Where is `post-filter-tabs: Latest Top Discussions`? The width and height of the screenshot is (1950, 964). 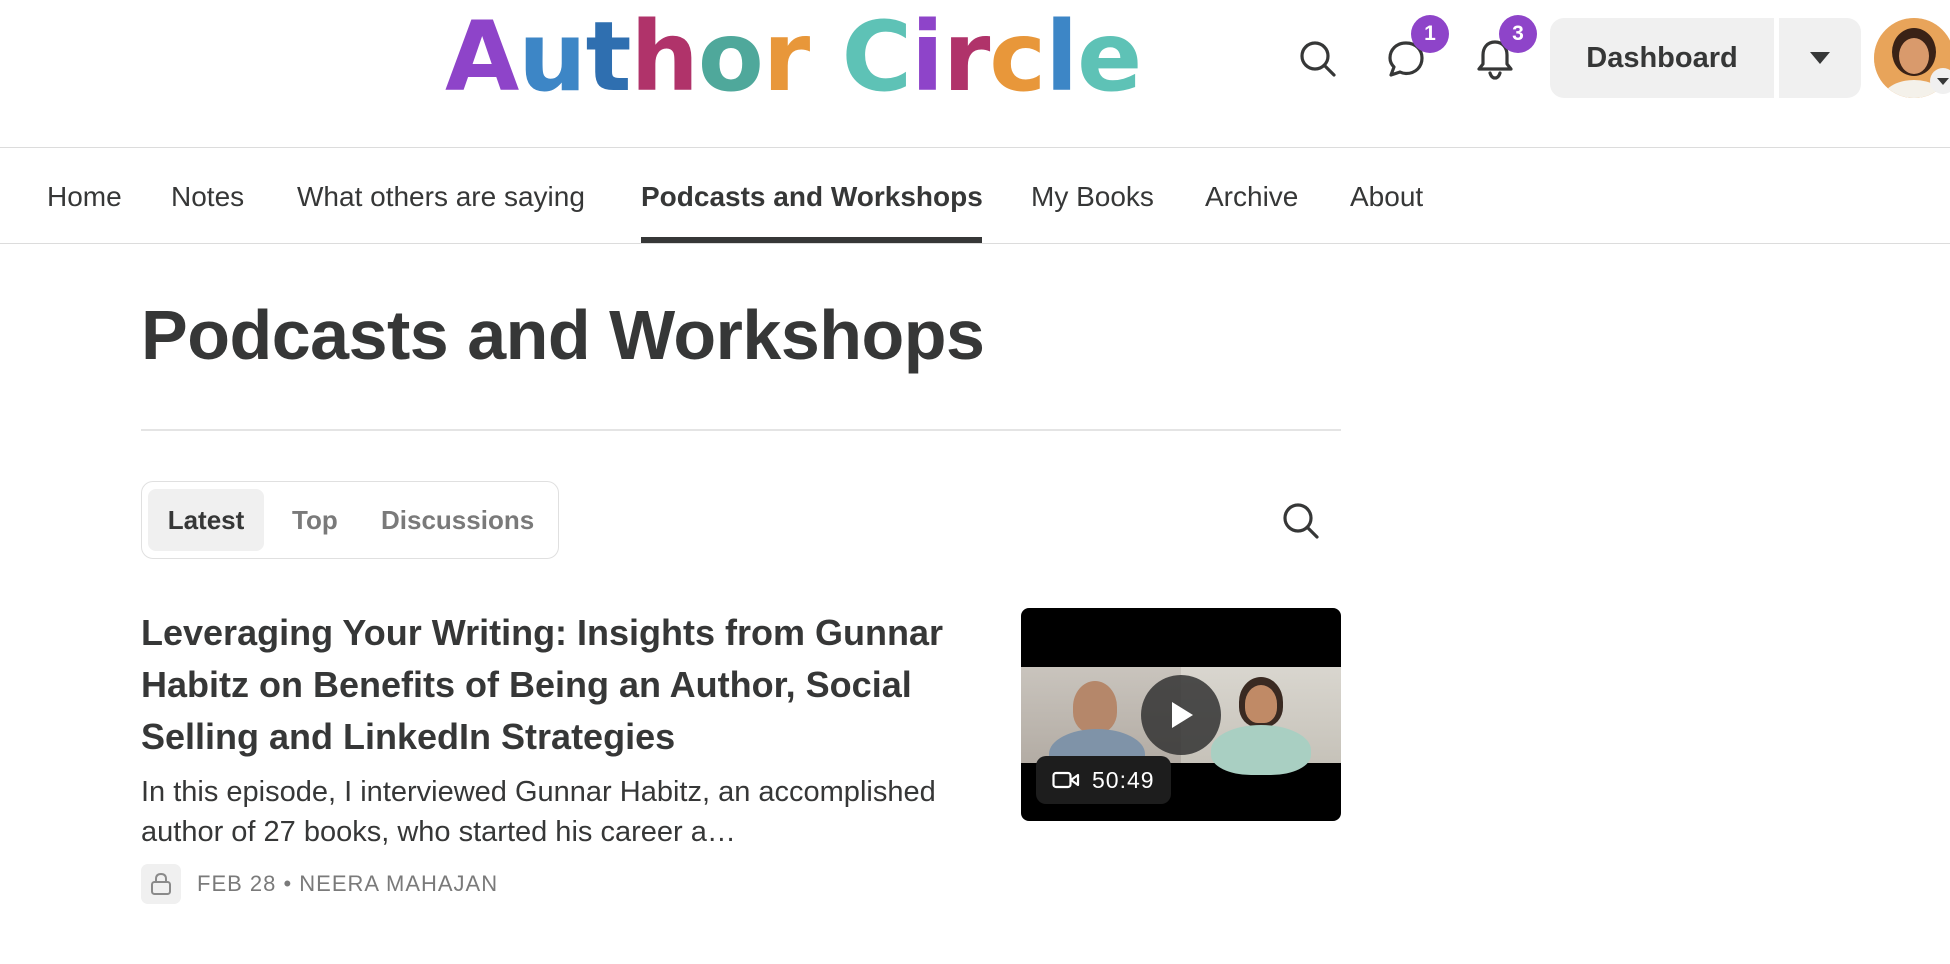
post-filter-tabs: Latest Top Discussions is located at coordinates (350, 520).